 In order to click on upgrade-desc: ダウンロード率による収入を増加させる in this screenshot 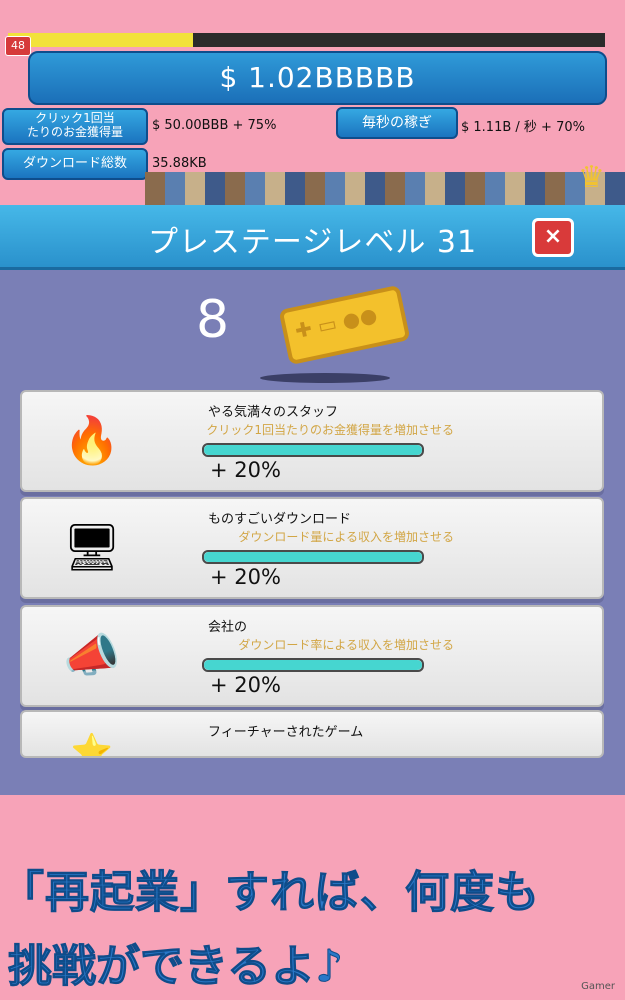, I will do `click(346, 645)`.